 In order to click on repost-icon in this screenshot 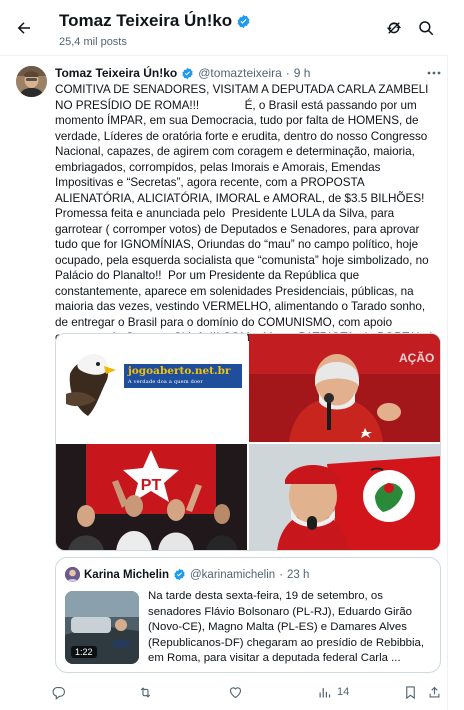, I will do `click(145, 692)`.